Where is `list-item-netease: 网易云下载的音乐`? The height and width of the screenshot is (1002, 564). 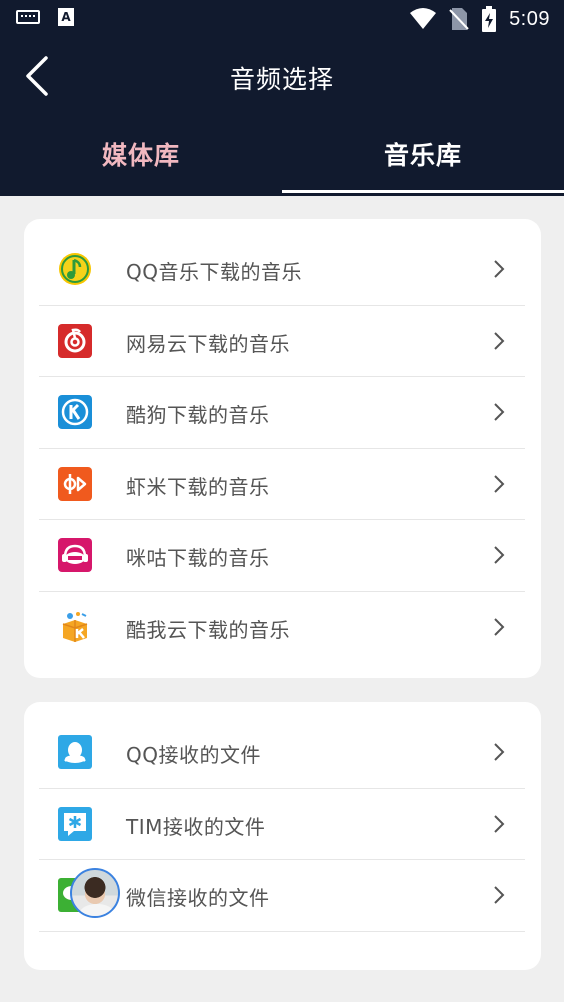 list-item-netease: 网易云下载的音乐 is located at coordinates (282, 341).